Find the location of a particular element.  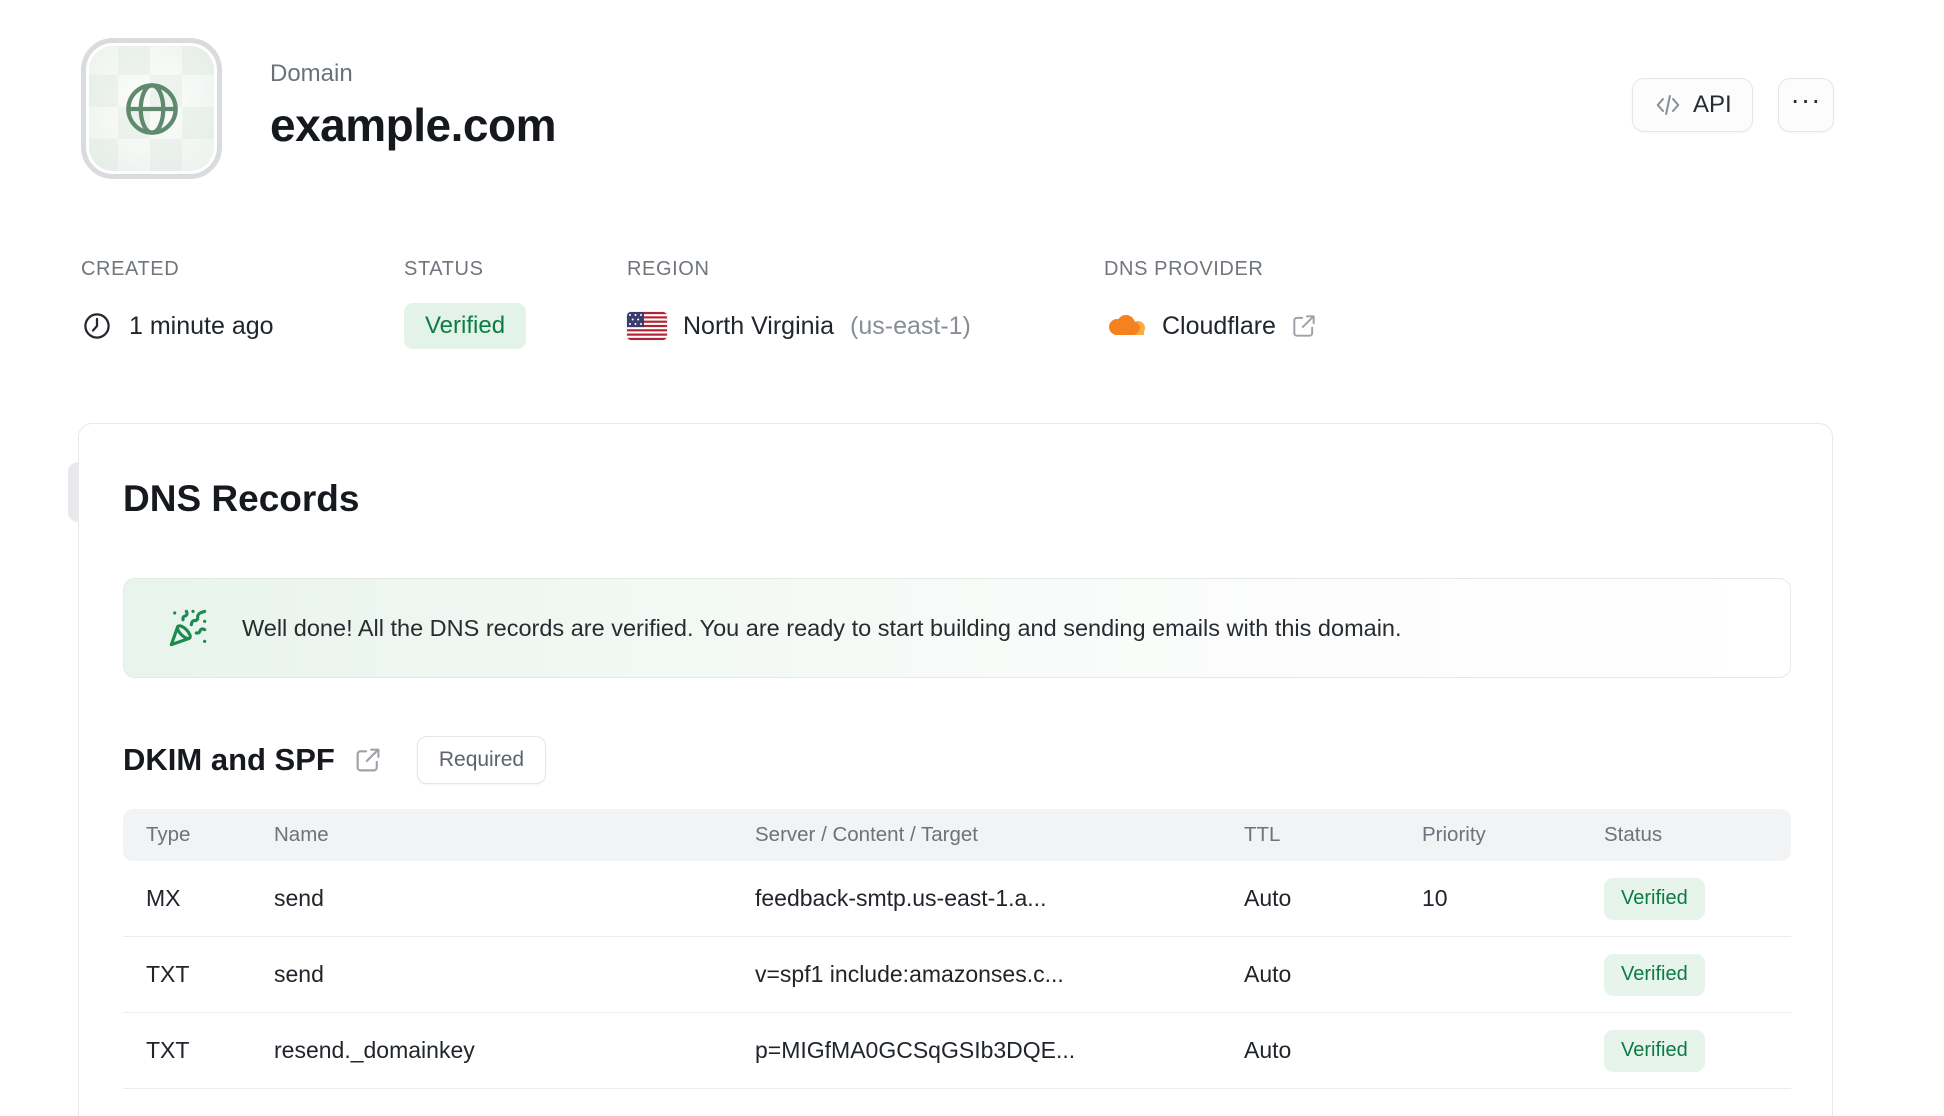

required-badge: Required is located at coordinates (481, 760).